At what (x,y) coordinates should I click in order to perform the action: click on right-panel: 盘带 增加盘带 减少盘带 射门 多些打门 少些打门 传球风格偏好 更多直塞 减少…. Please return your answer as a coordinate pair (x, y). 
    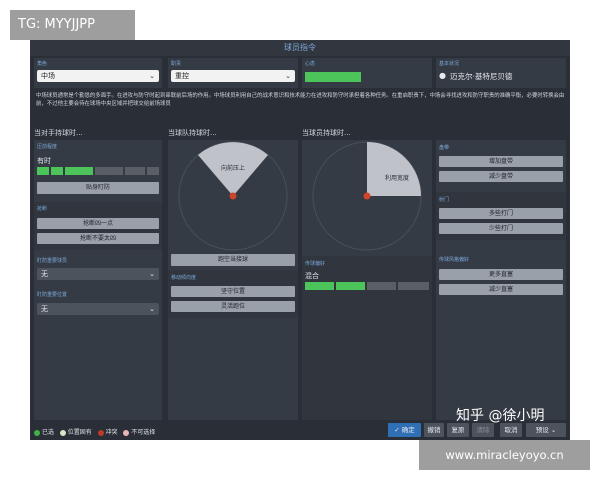
    Looking at the image, I should click on (501, 280).